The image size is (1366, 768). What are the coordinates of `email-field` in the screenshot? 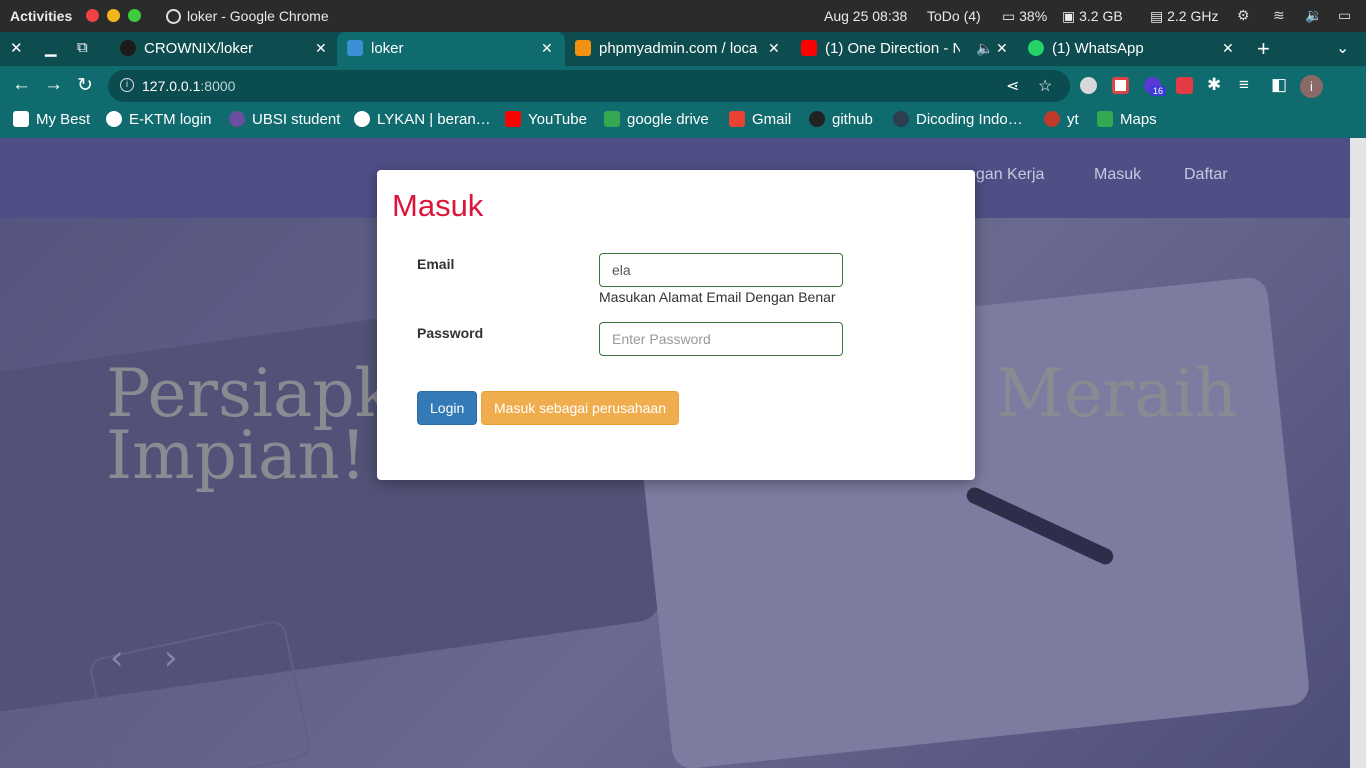 It's located at (721, 270).